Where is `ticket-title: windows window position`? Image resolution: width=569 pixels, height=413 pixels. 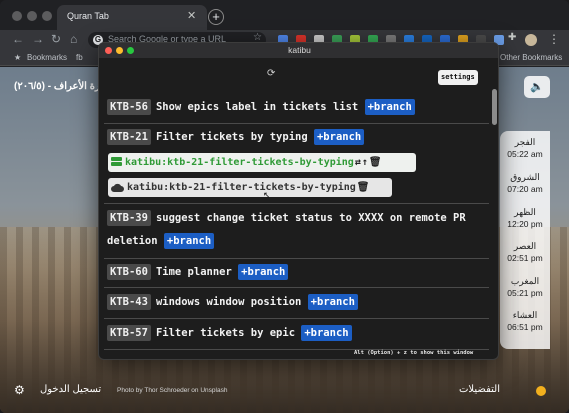 ticket-title: windows window position is located at coordinates (228, 302).